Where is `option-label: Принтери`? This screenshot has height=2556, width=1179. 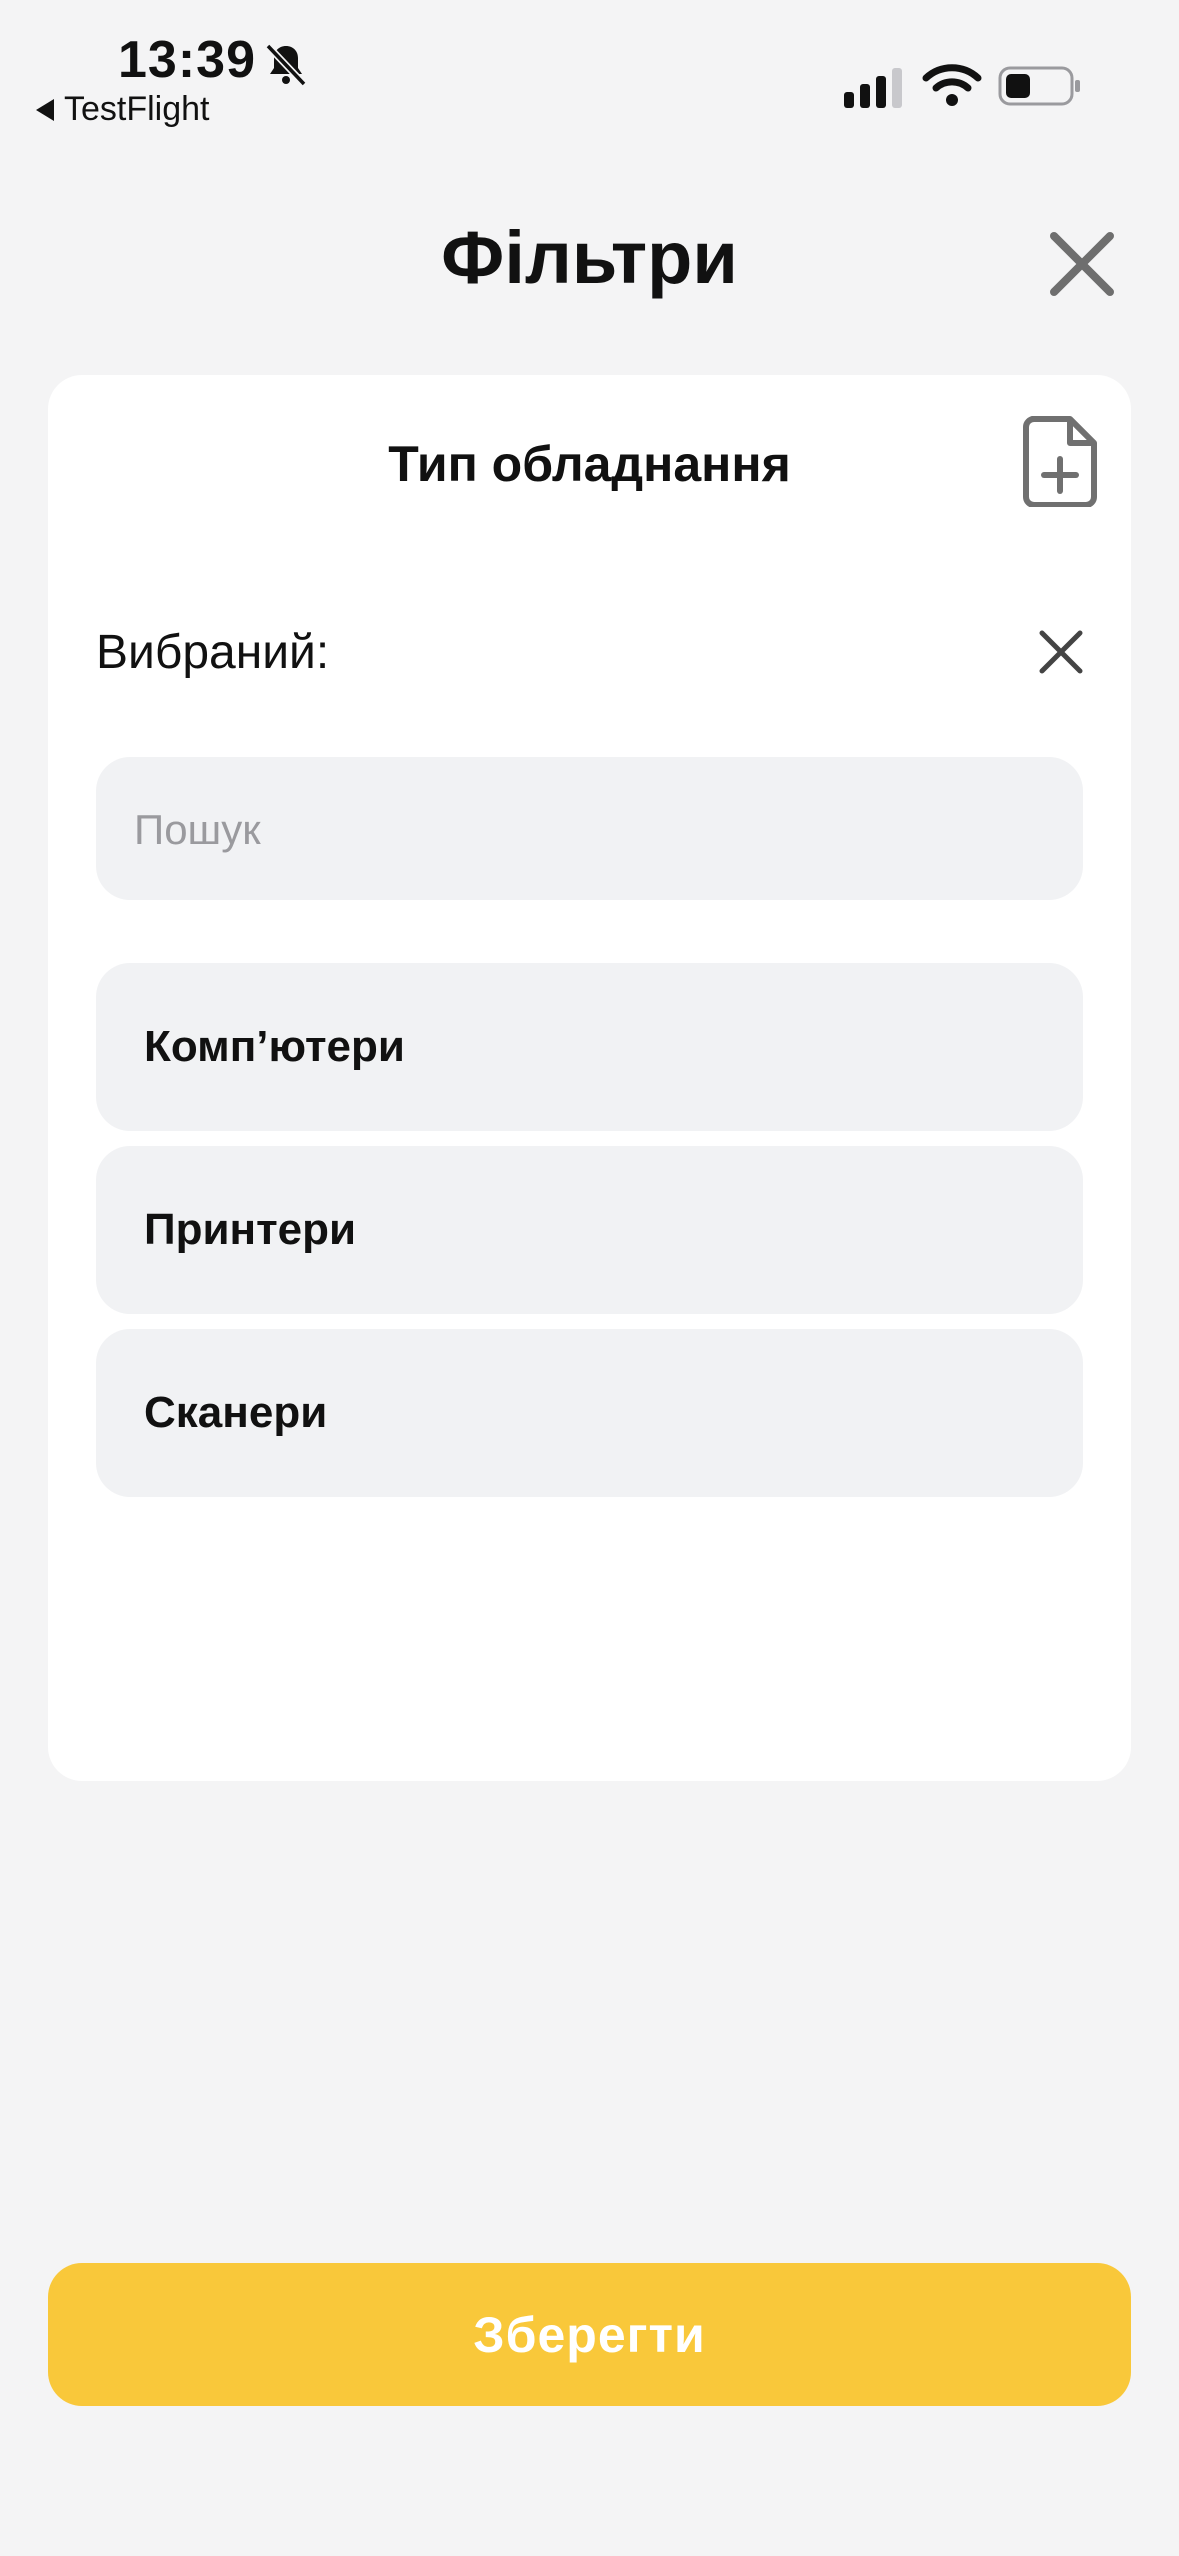
option-label: Принтери is located at coordinates (250, 1229).